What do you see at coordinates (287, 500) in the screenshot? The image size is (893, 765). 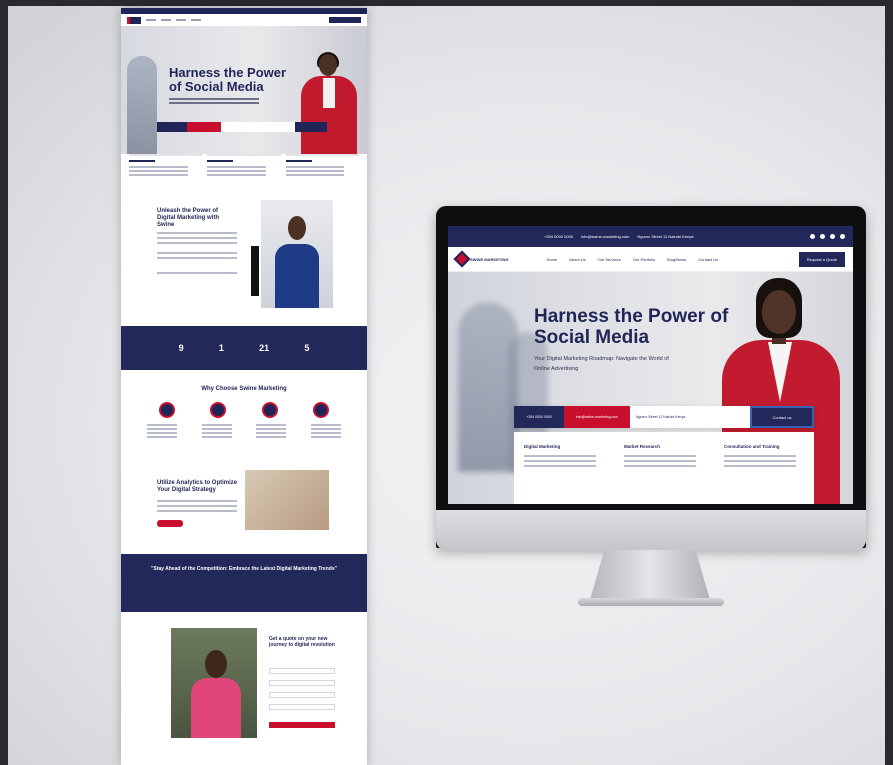 I see `mock-analytics-image` at bounding box center [287, 500].